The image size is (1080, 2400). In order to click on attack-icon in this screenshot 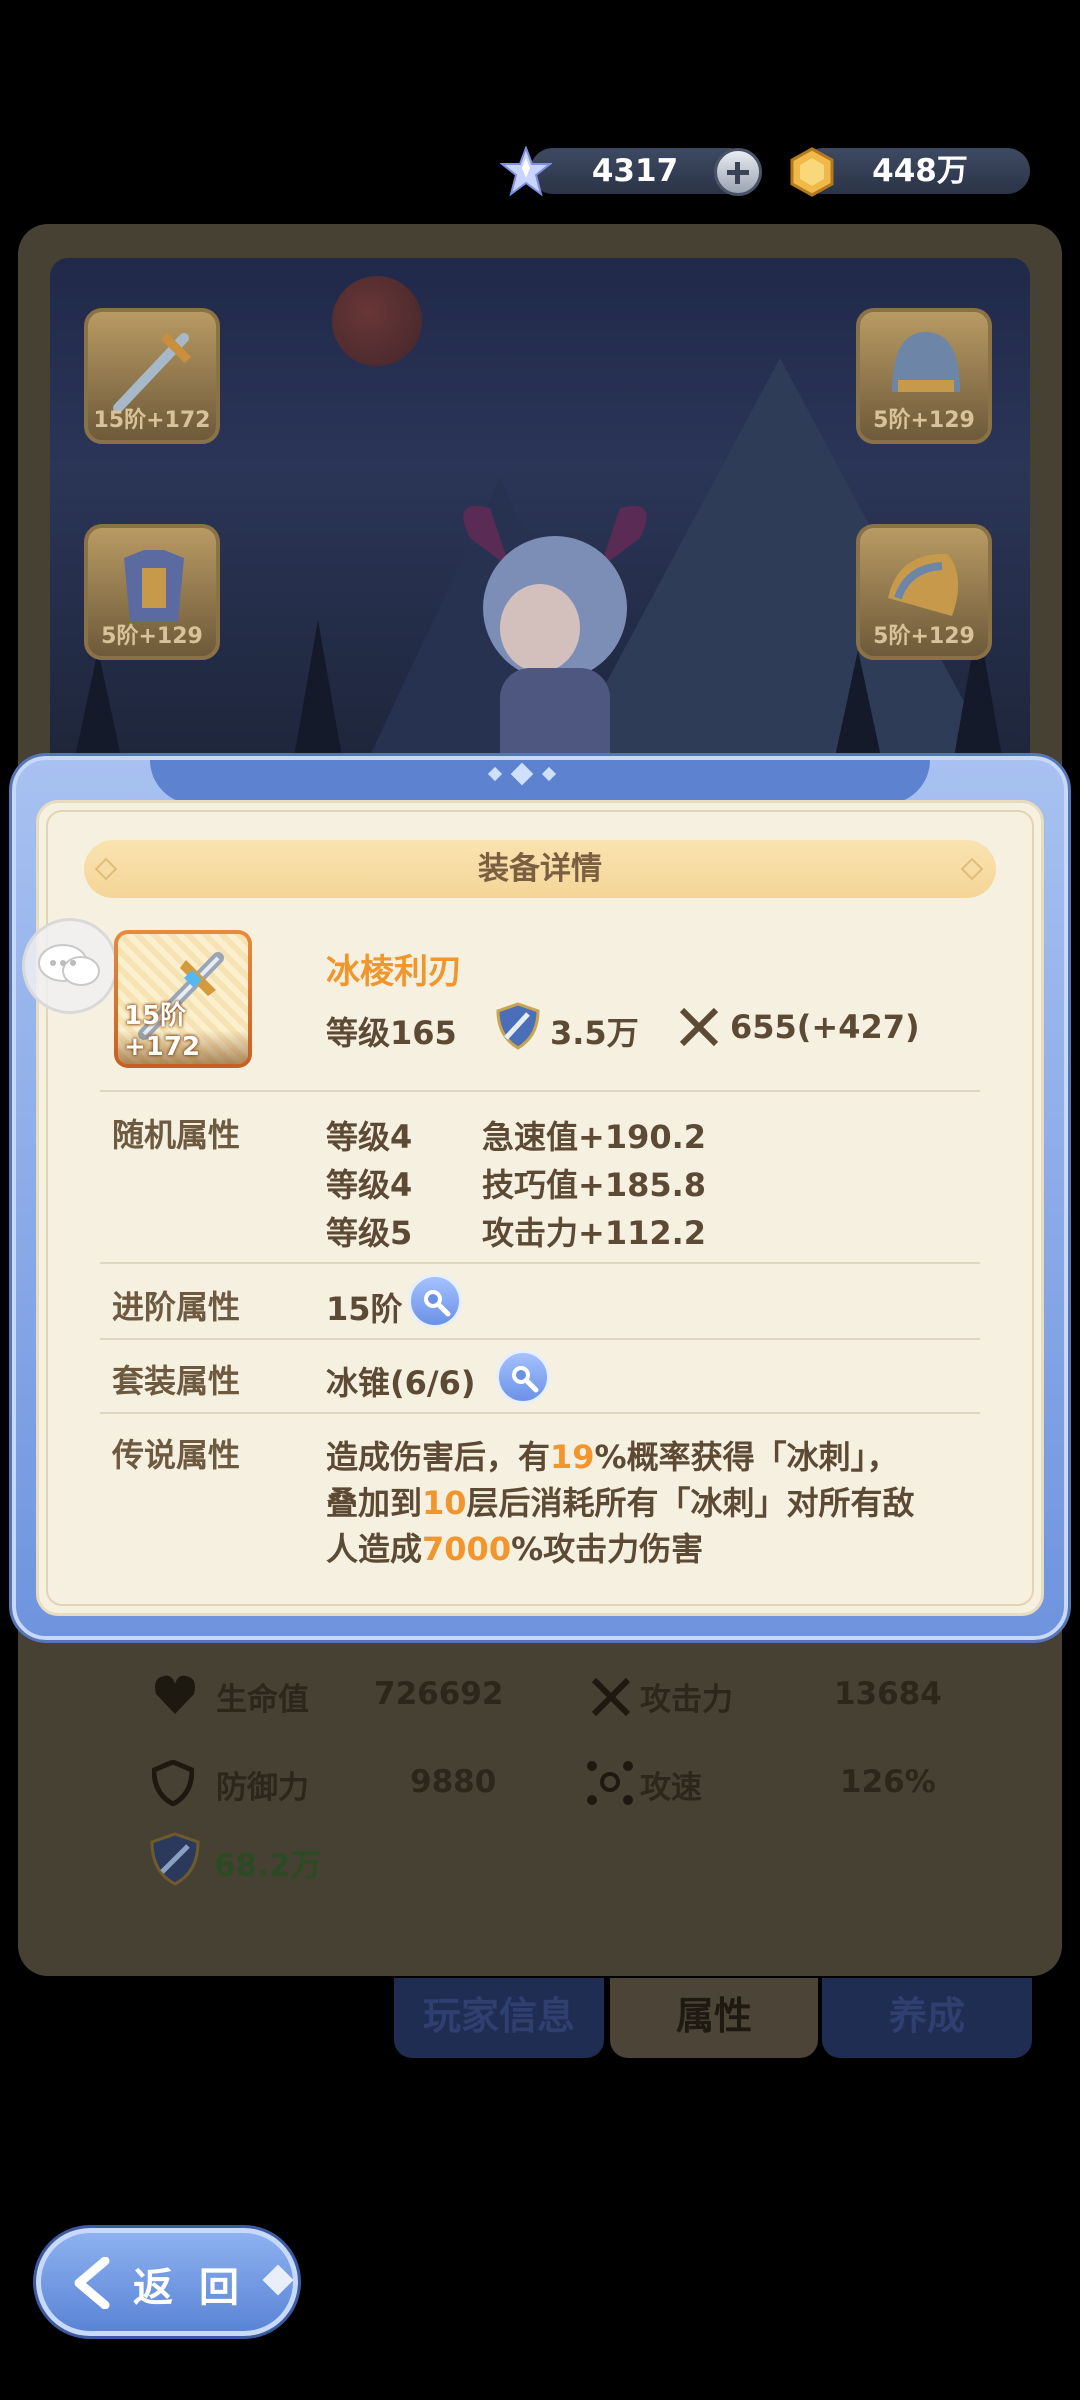, I will do `click(699, 1027)`.